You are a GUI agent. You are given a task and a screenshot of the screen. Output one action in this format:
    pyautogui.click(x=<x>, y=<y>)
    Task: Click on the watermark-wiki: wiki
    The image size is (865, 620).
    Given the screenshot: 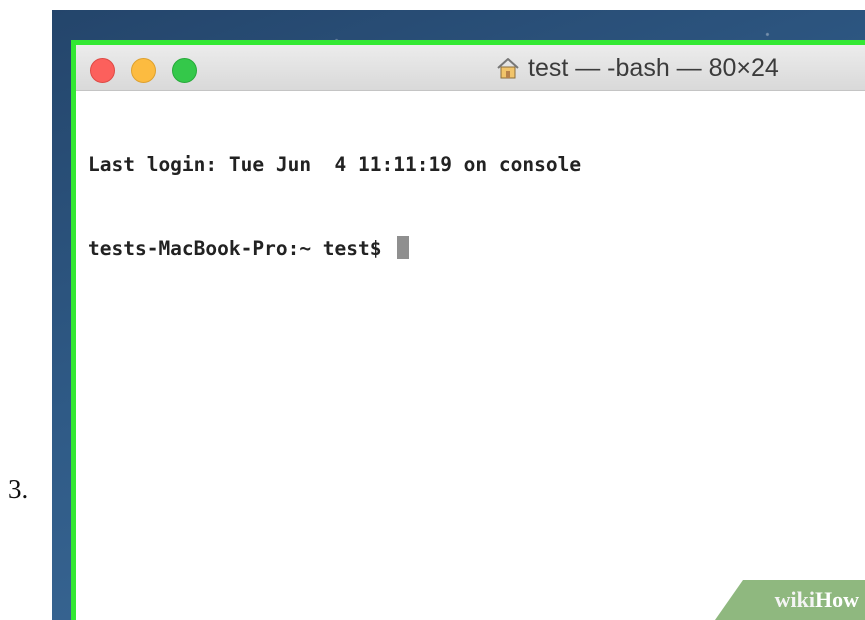 What is the action you would take?
    pyautogui.click(x=794, y=599)
    